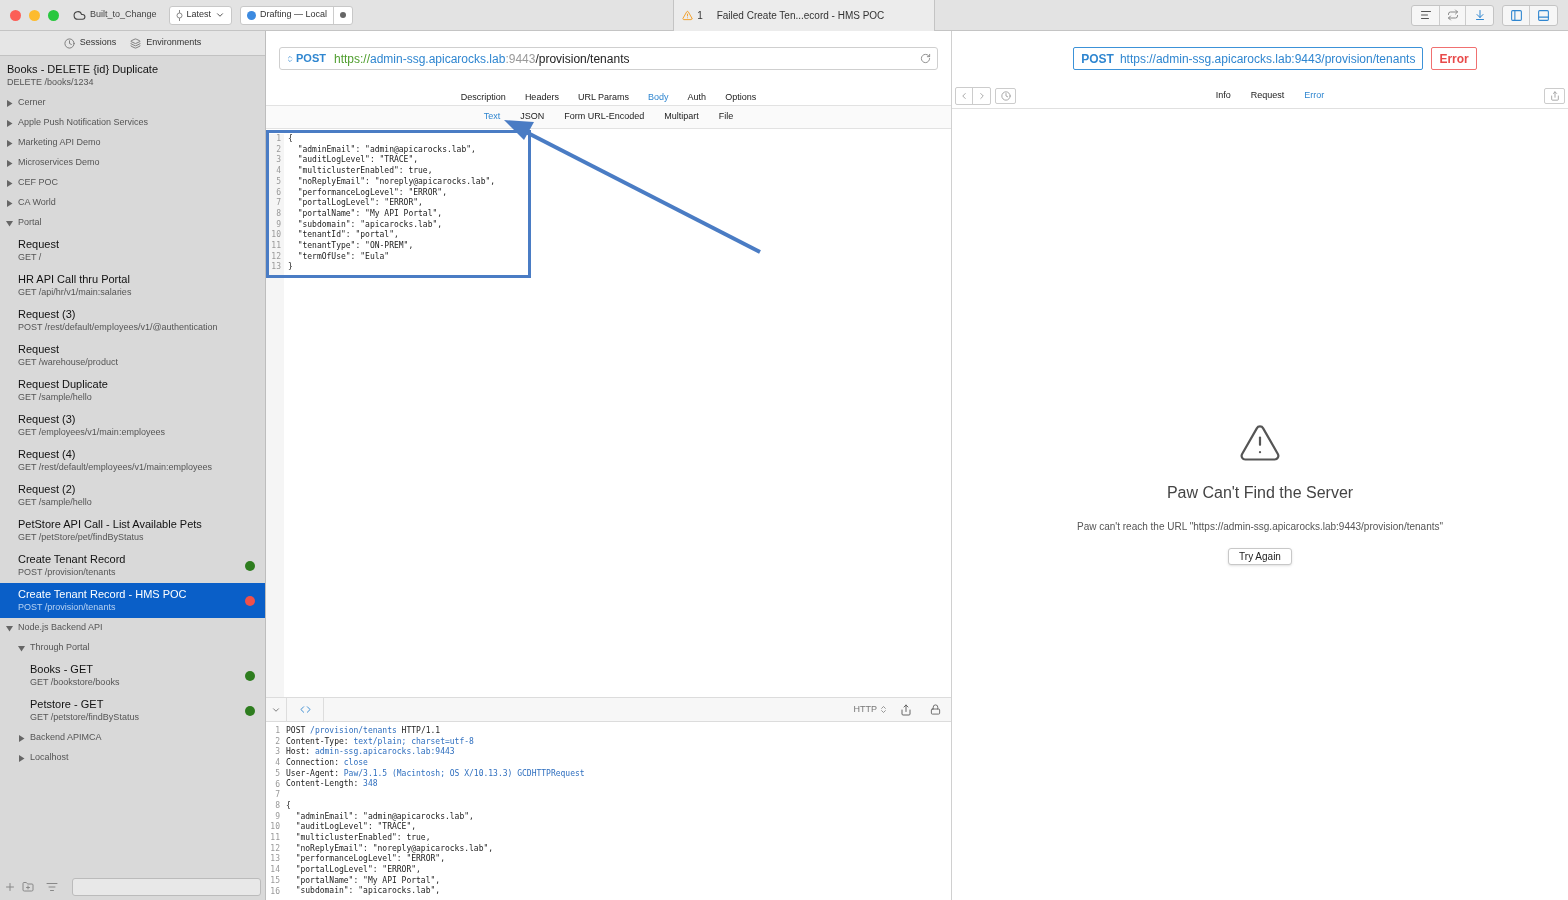 The height and width of the screenshot is (900, 1568). I want to click on url-part: admin-ssg.apicarocks.lab, so click(438, 59).